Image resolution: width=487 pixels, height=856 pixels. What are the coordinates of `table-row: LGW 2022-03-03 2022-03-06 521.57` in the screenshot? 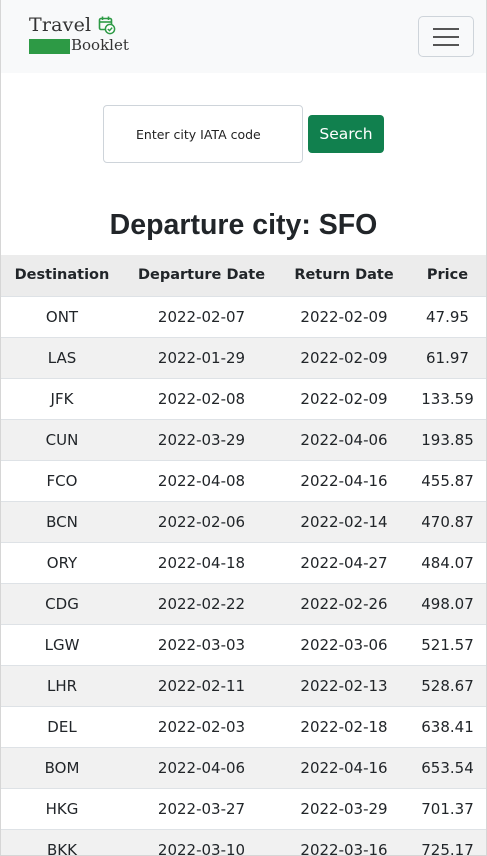 It's located at (243, 645).